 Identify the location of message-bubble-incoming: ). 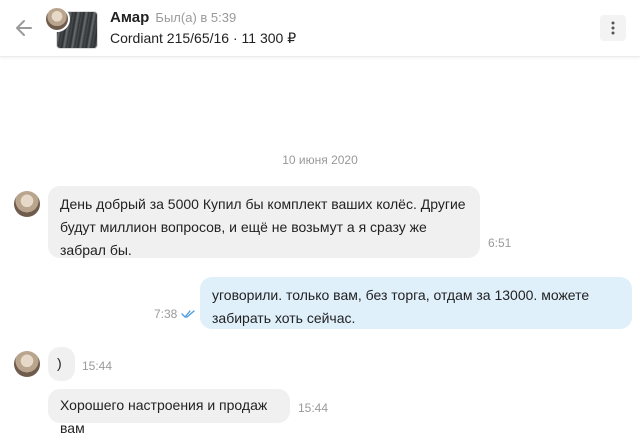
(61, 364).